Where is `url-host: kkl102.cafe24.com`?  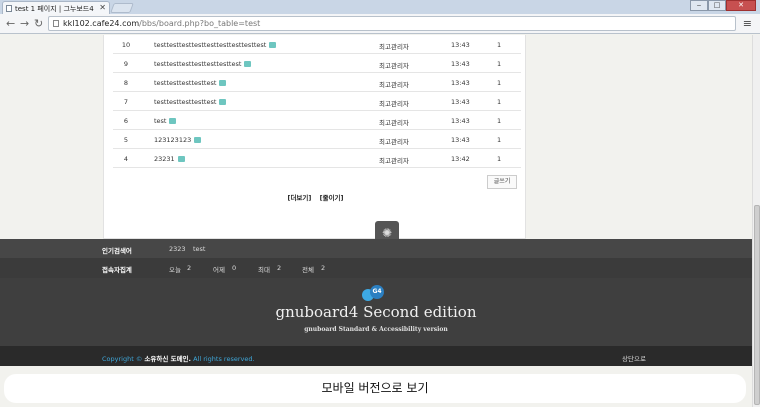
url-host: kkl102.cafe24.com is located at coordinates (101, 23).